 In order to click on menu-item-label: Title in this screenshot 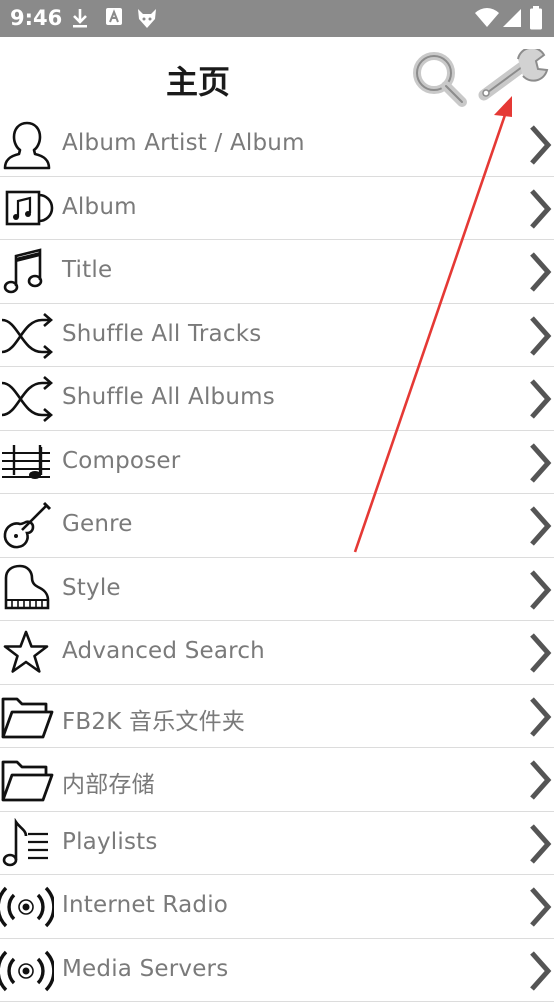, I will do `click(87, 270)`.